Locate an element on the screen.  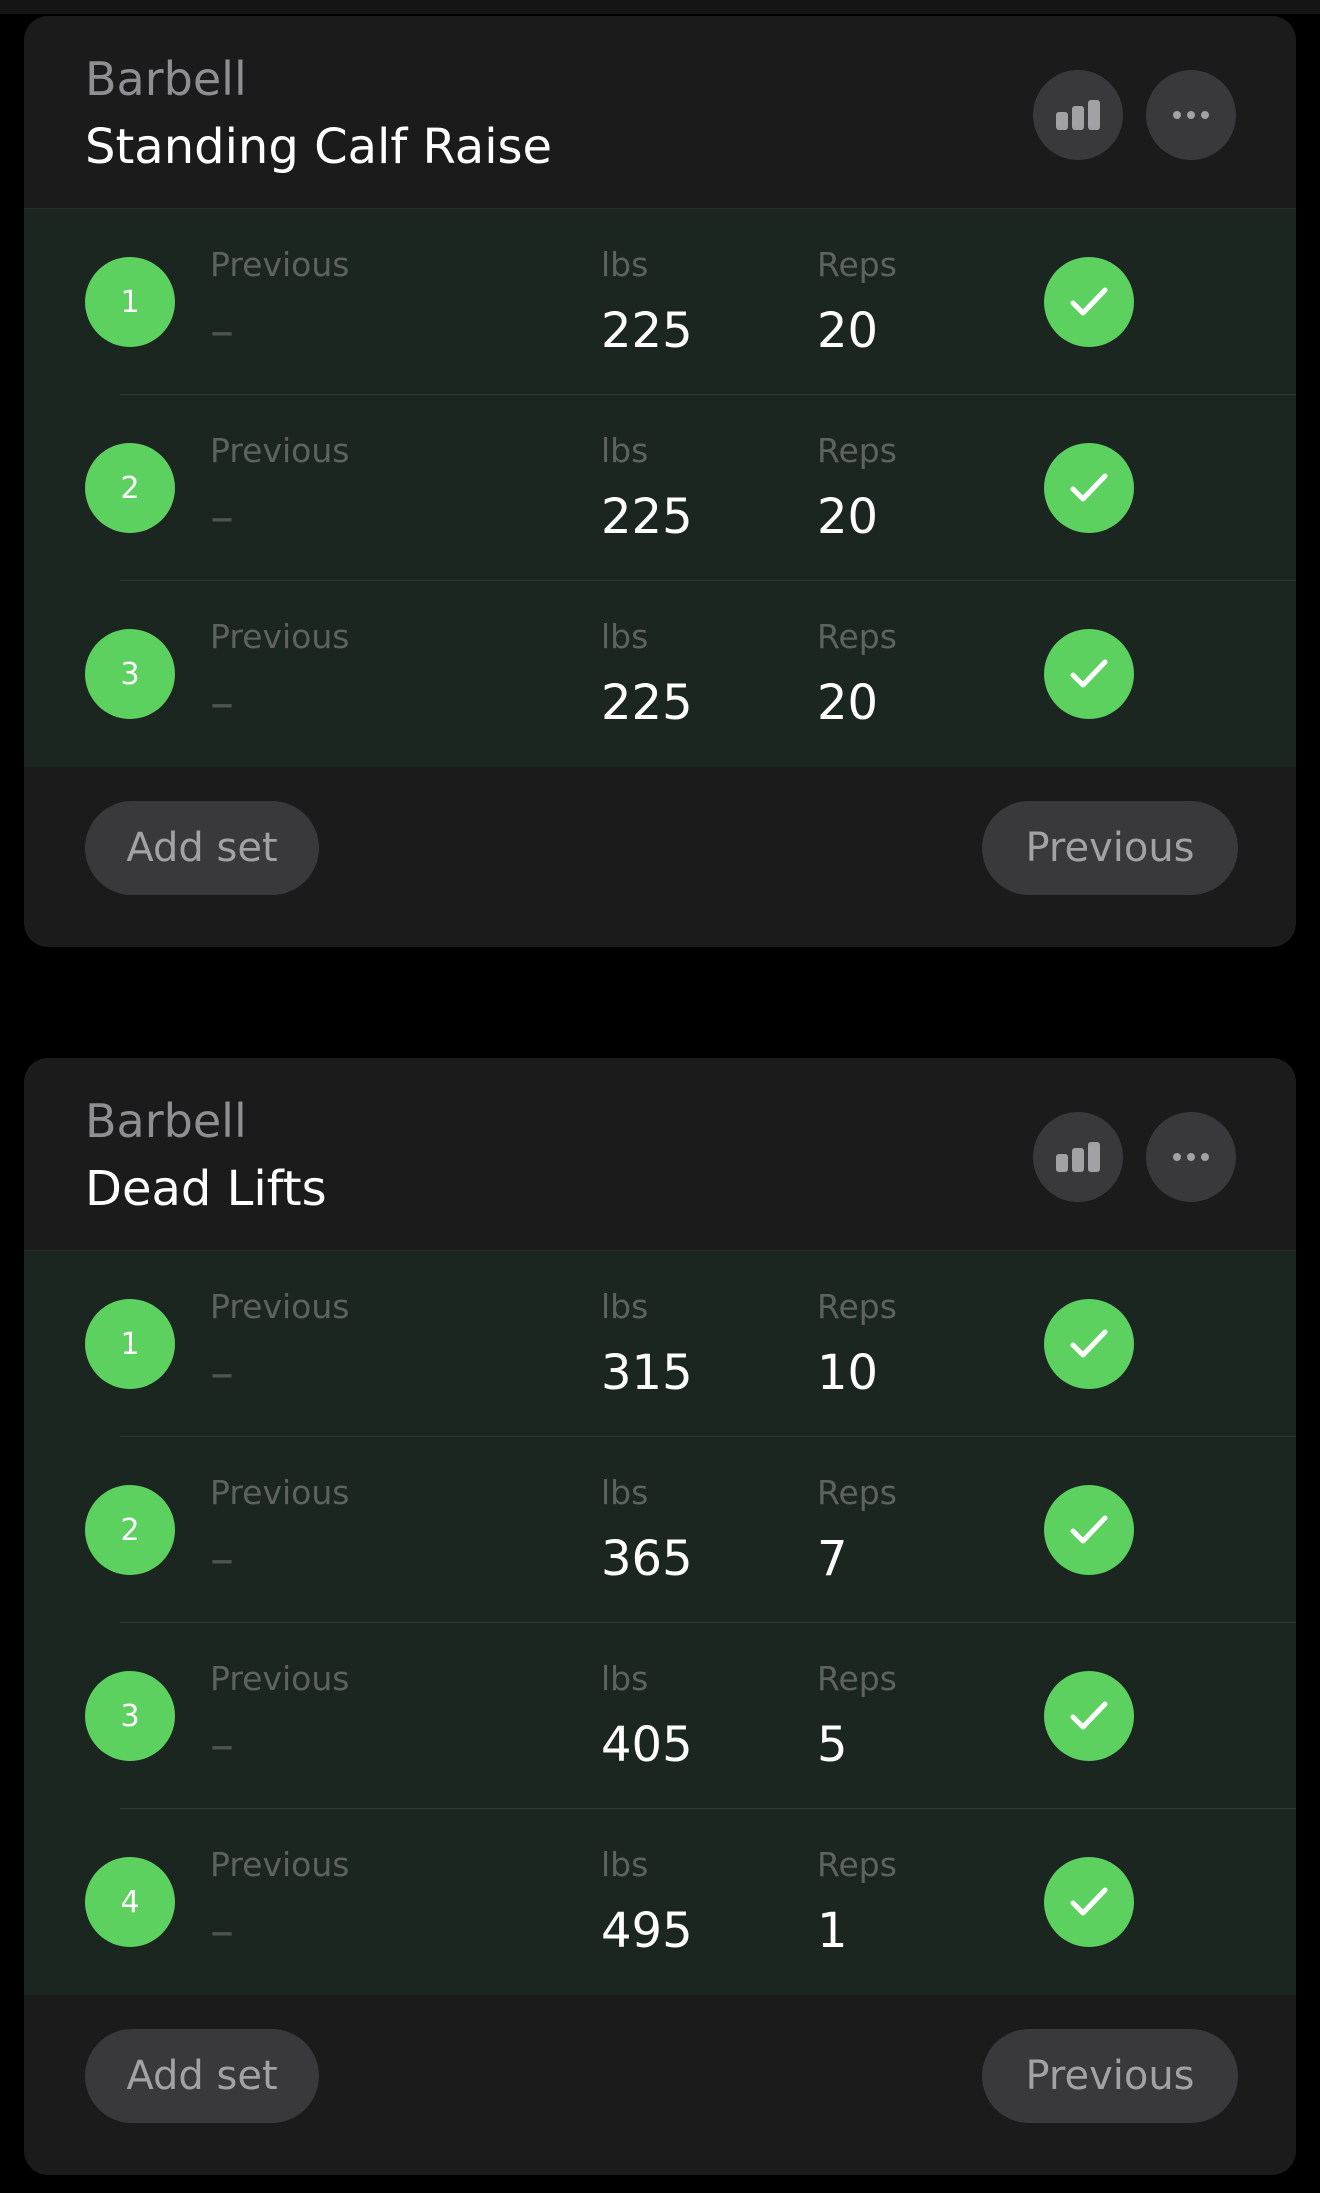
reps-field: 7 is located at coordinates (832, 1560).